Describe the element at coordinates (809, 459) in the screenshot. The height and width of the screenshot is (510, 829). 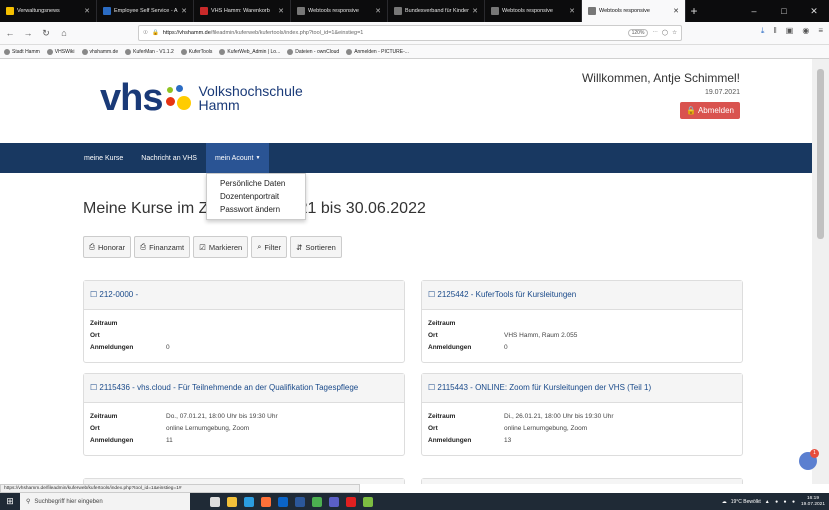
I see `chat-widget-button: 1` at that location.